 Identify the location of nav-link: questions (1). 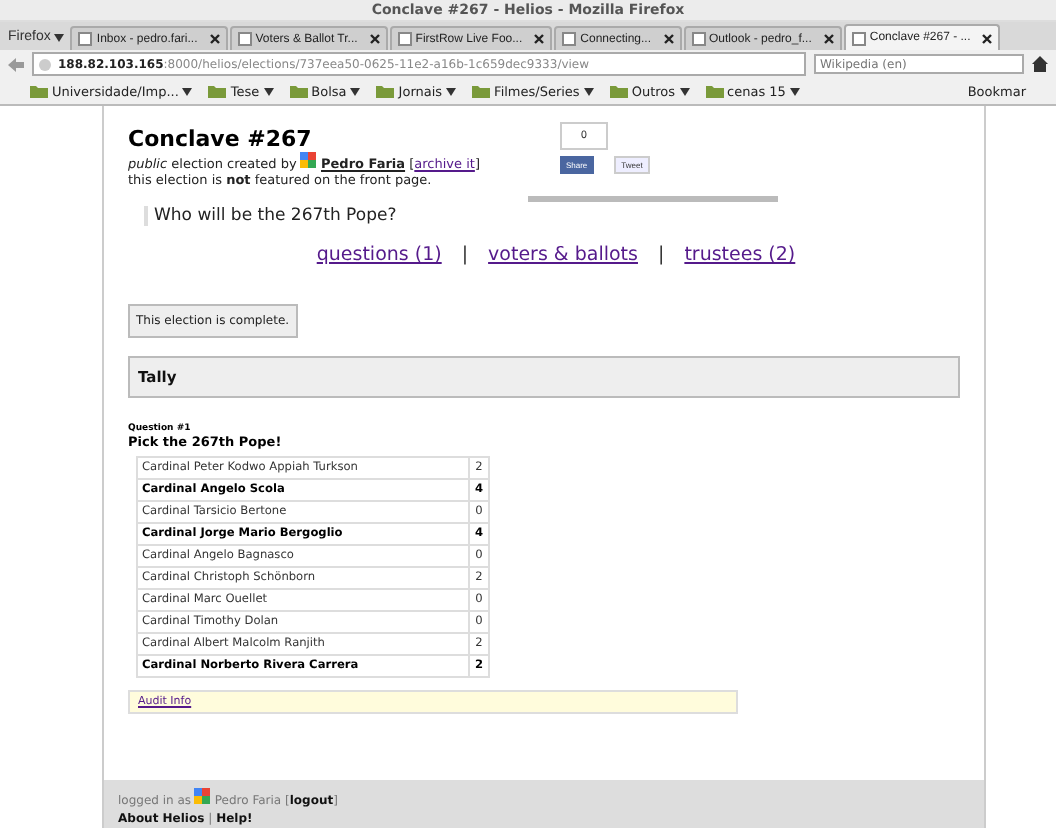
(379, 255).